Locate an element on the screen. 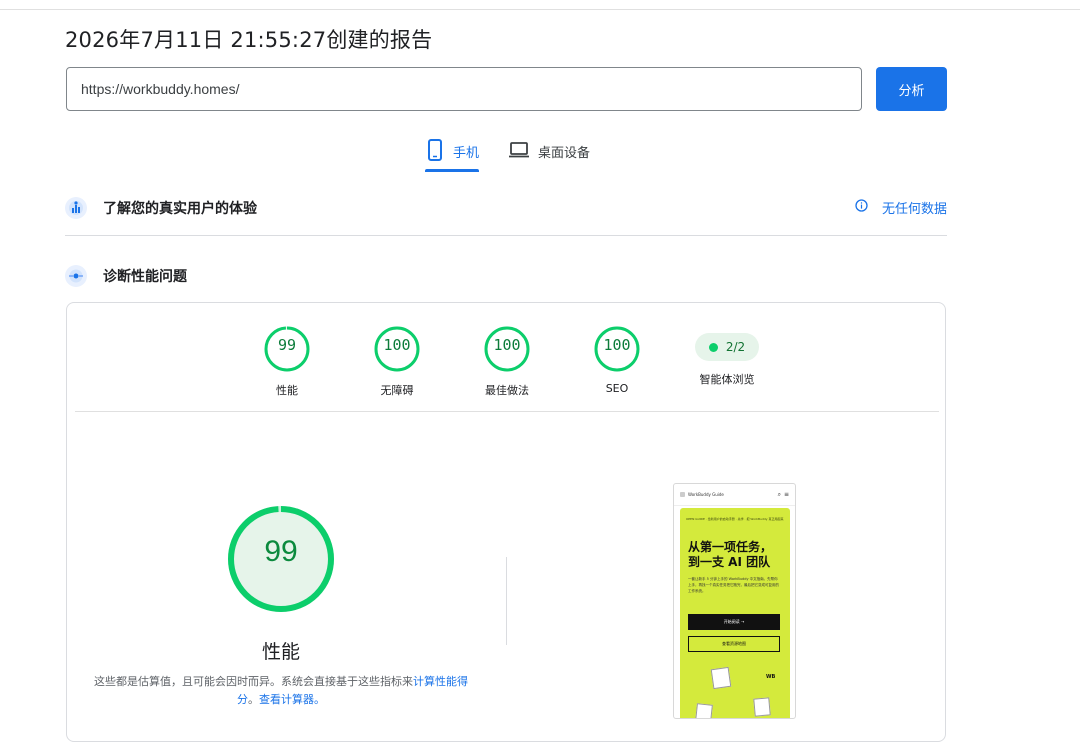 The height and width of the screenshot is (742, 1080). score-performance: 99 性能 is located at coordinates (287, 361).